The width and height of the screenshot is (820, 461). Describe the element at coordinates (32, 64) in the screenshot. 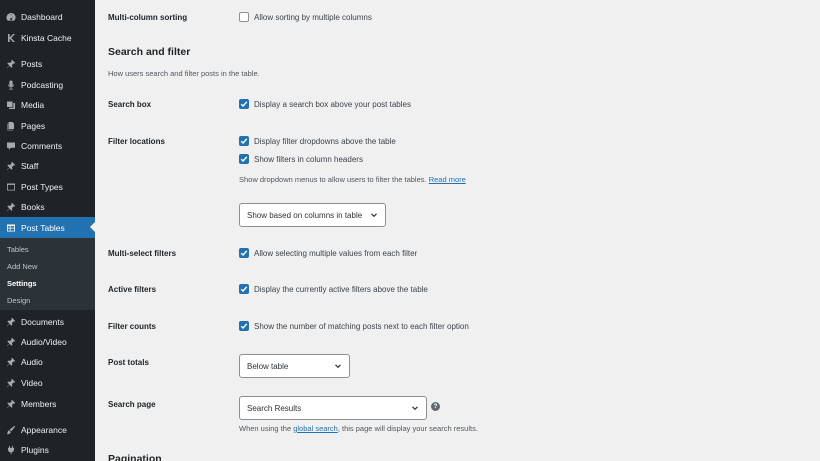

I see `sidebar-item-label: Posts` at that location.